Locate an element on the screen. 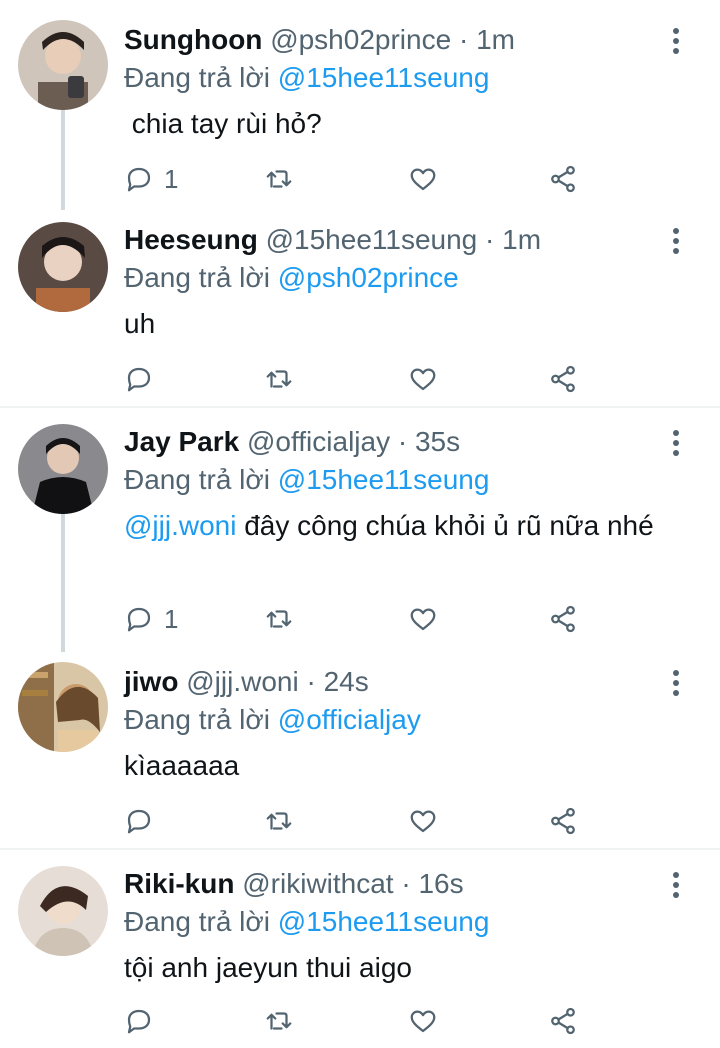 This screenshot has height=1048, width=720. tweet-header: Heeseung @15hee11seung · 1m is located at coordinates (332, 240).